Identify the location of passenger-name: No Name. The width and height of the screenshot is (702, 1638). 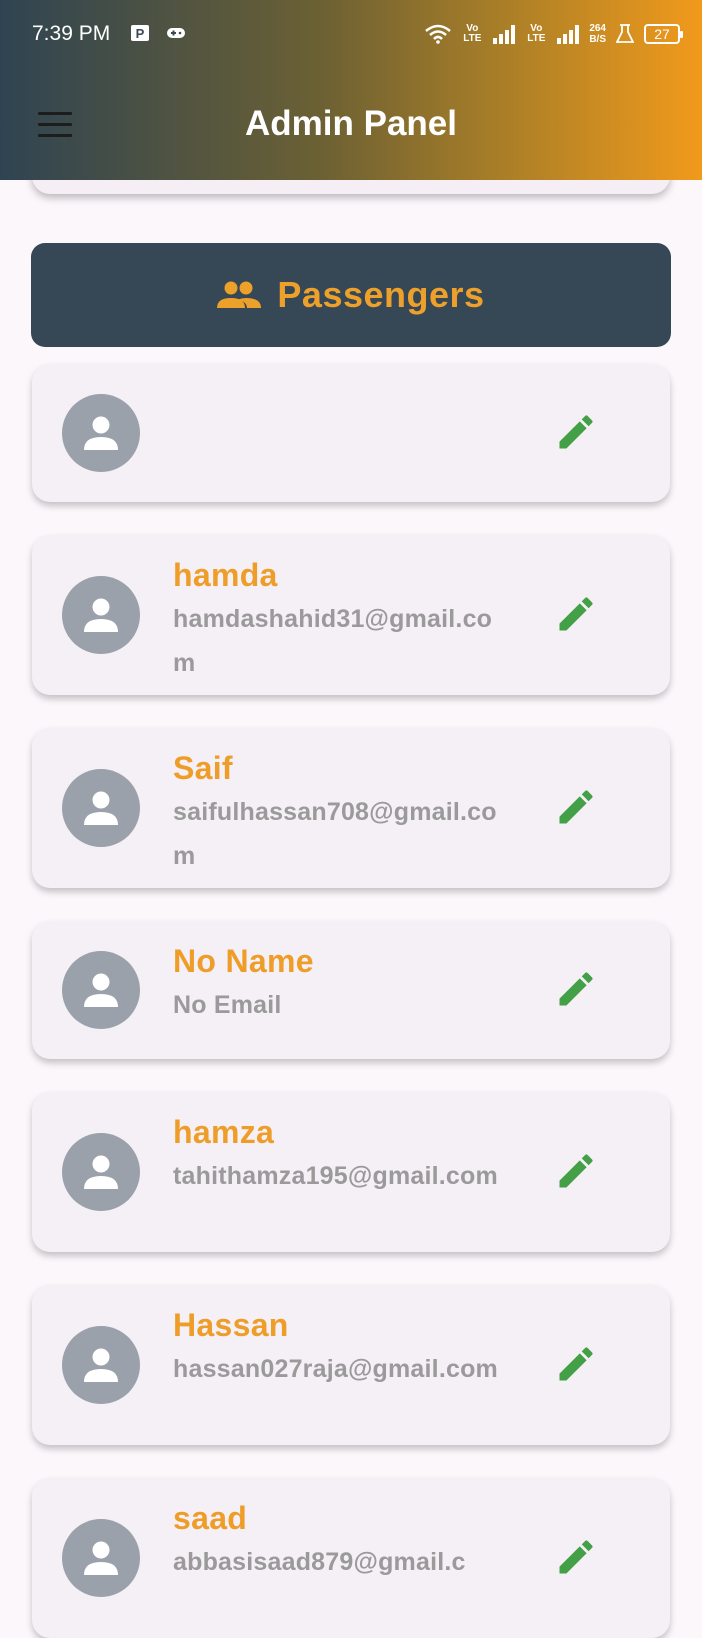
(243, 961).